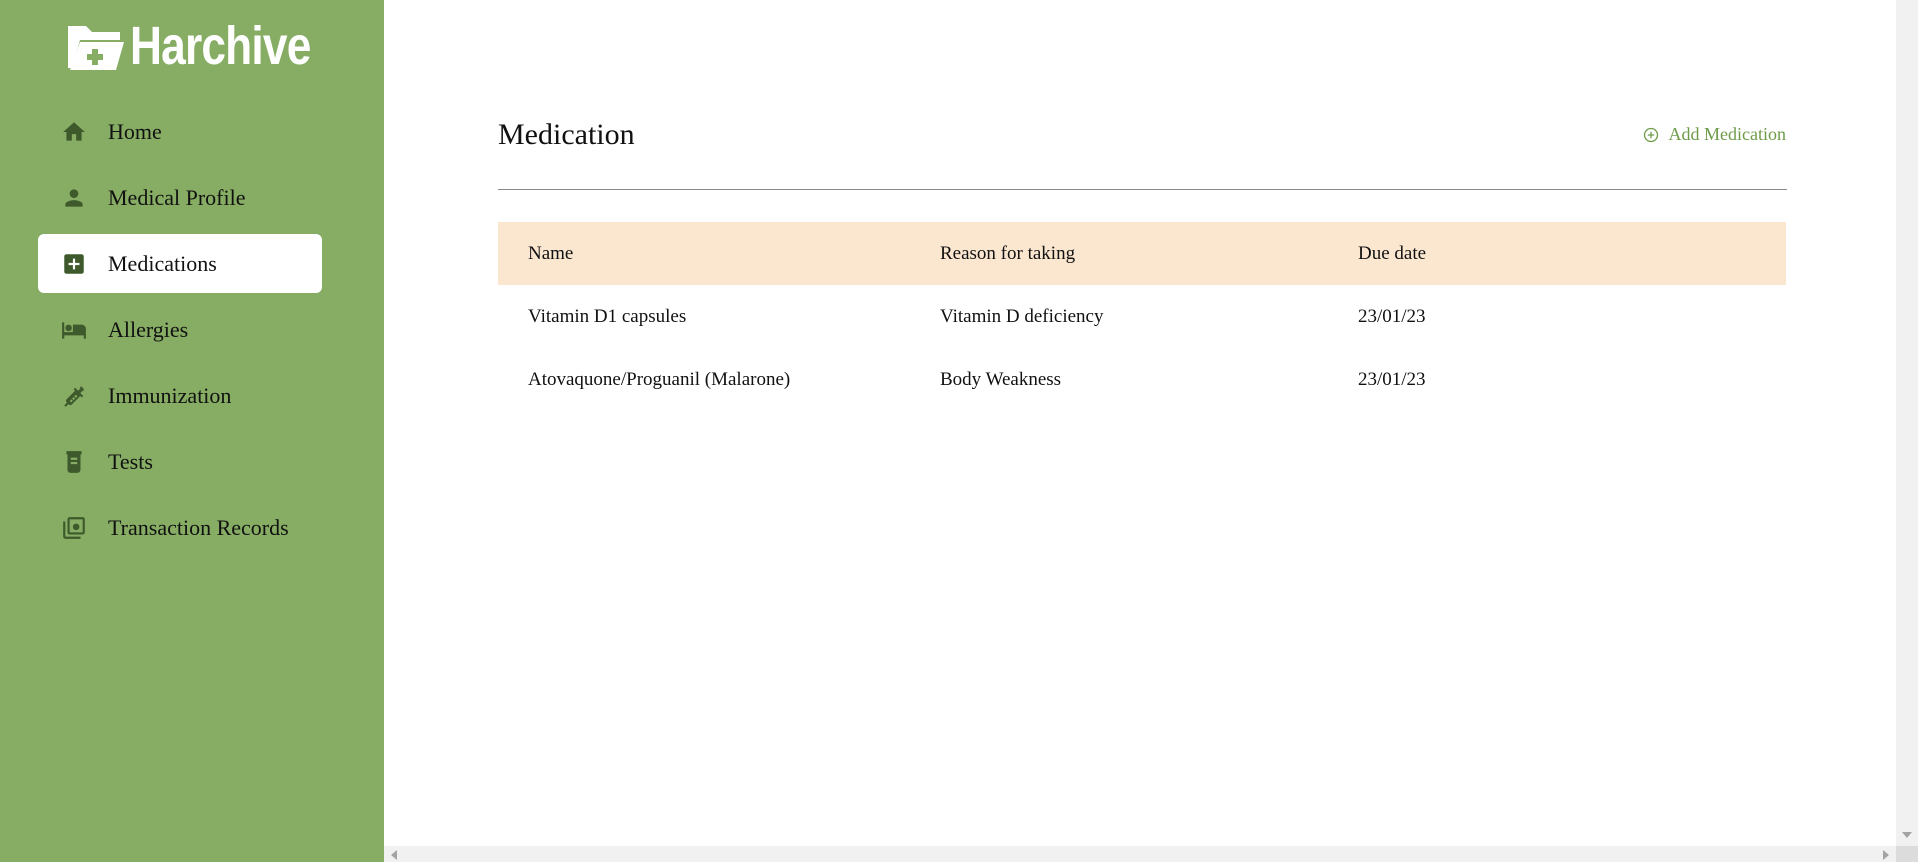 This screenshot has width=1918, height=862. I want to click on sidebar-item-label: Home, so click(135, 131).